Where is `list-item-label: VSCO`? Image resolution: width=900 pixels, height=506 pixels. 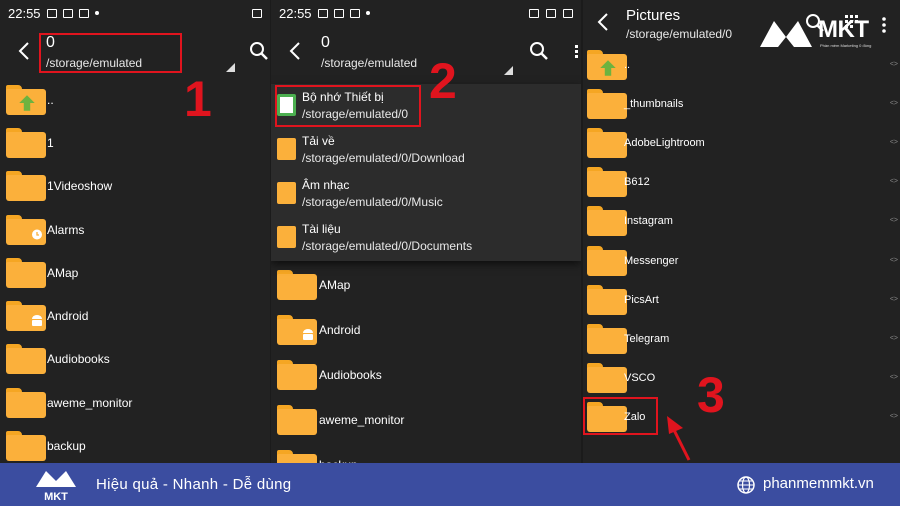 list-item-label: VSCO is located at coordinates (640, 378).